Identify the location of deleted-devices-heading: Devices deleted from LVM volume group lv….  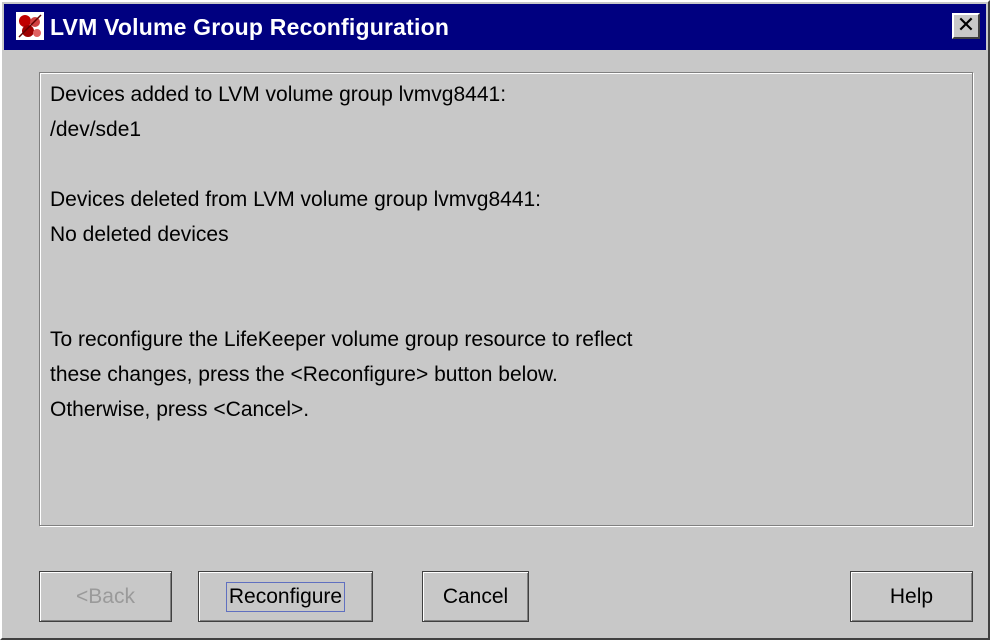
(296, 199).